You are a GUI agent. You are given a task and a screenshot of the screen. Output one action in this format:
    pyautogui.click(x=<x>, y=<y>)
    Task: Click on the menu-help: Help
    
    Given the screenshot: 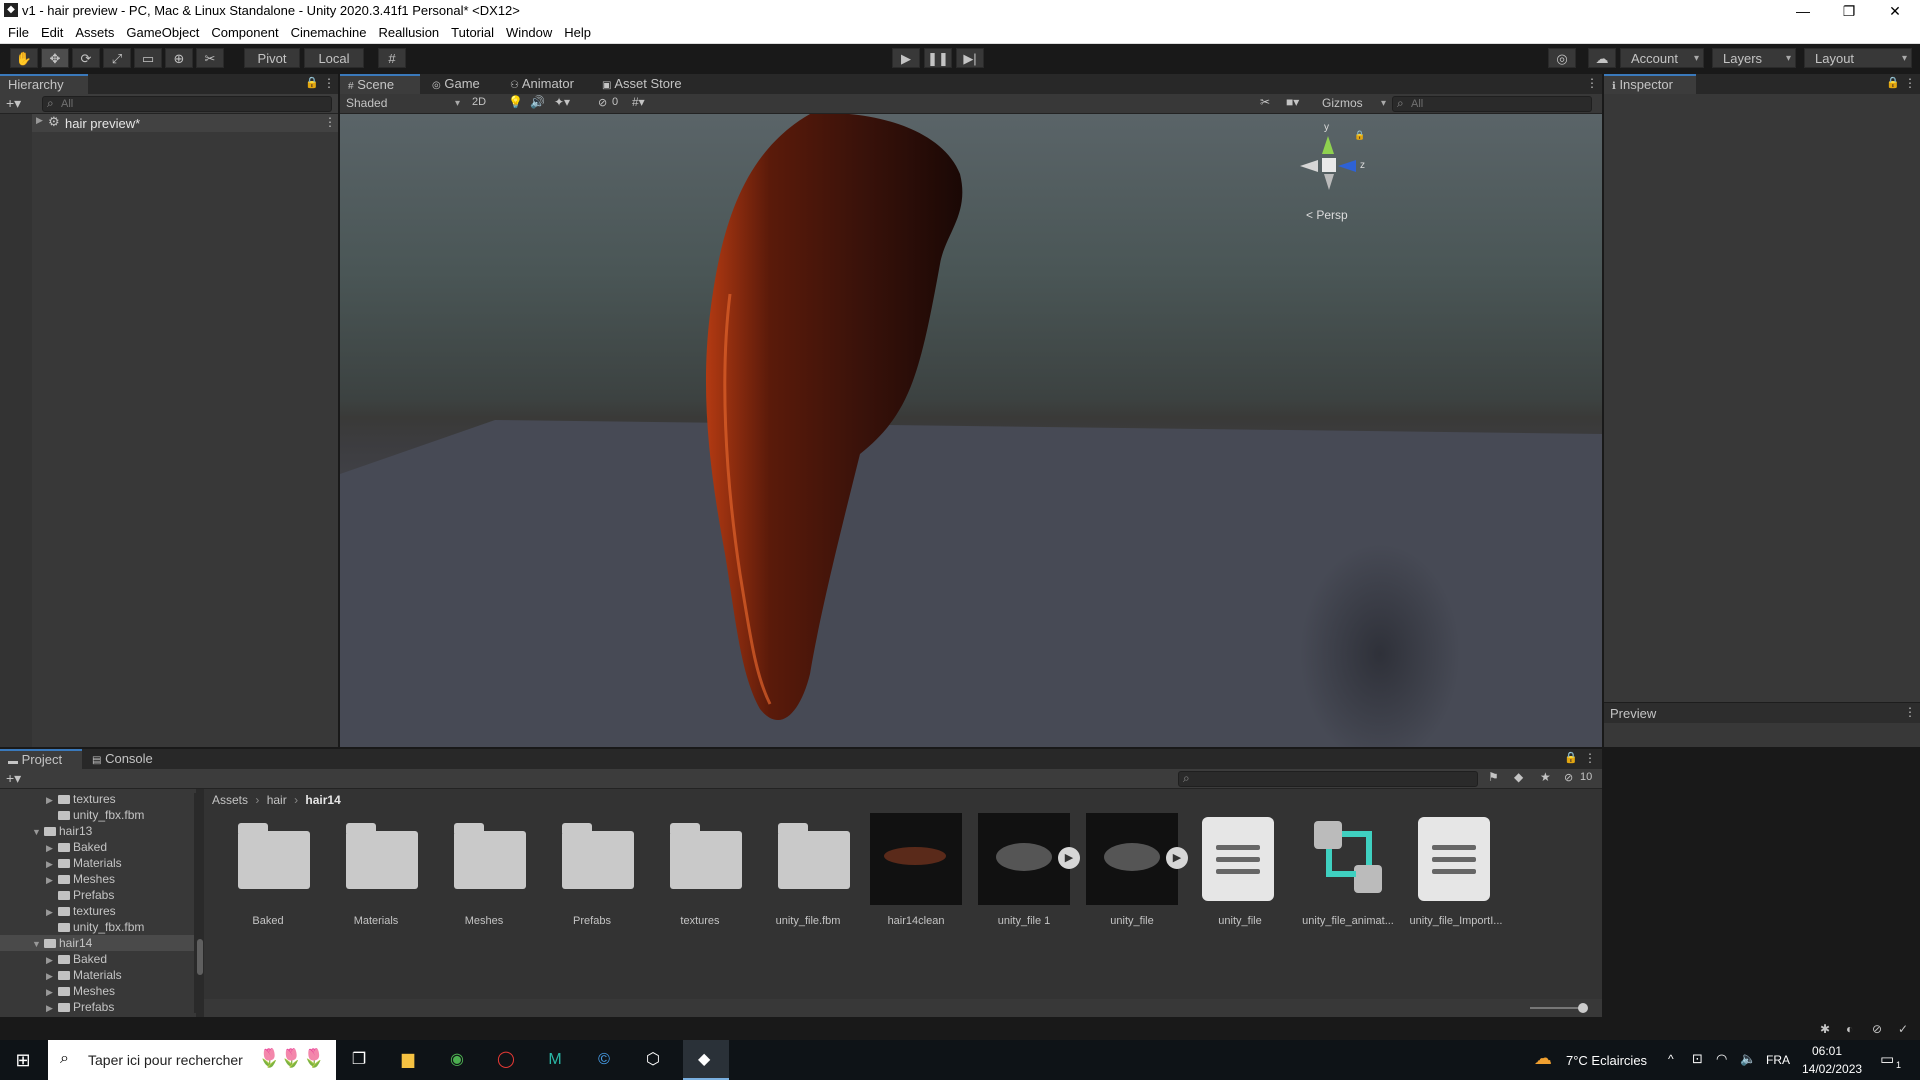 What is the action you would take?
    pyautogui.click(x=577, y=32)
    